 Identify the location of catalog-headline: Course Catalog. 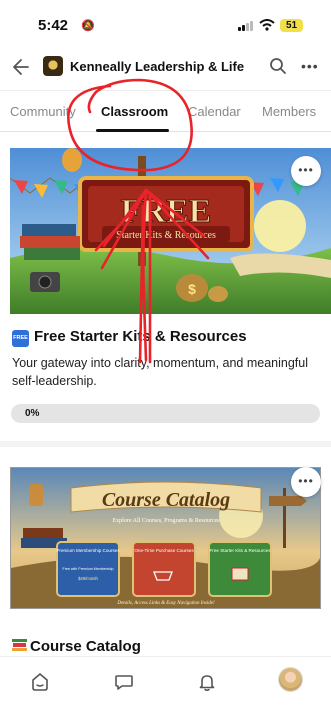
(166, 500).